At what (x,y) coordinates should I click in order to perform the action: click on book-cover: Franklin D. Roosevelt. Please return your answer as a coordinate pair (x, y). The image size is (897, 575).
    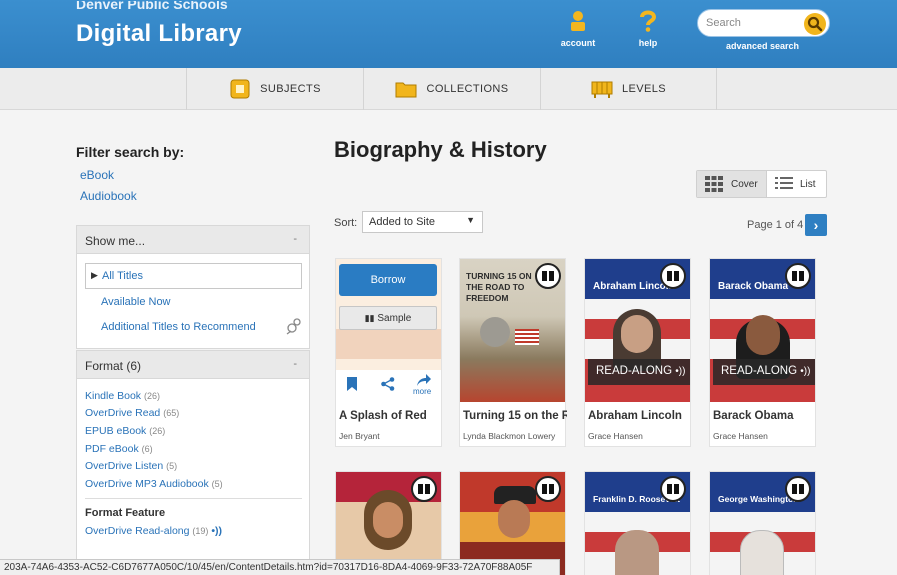
    Looking at the image, I should click on (637, 523).